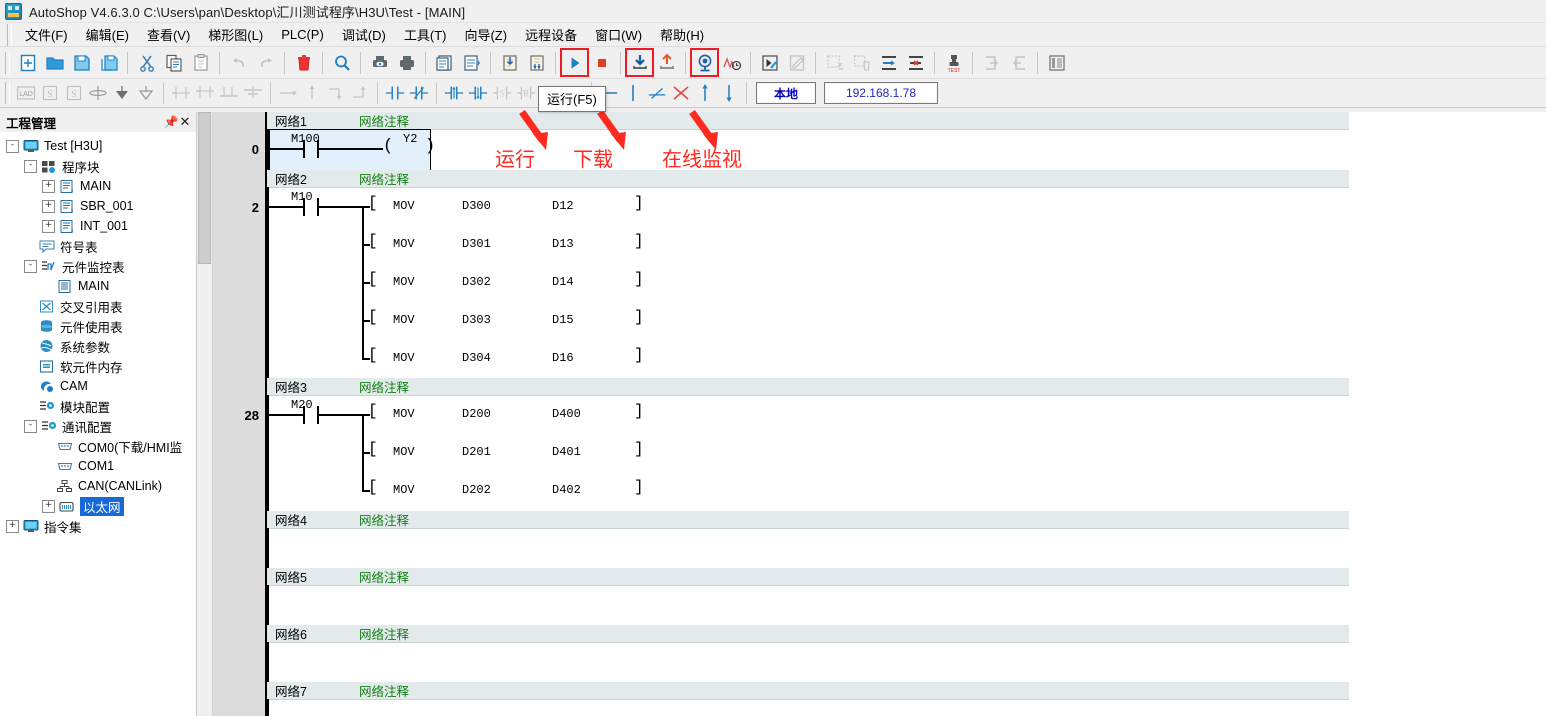 This screenshot has width=1546, height=716. I want to click on tree-item-5: 符号表, so click(99, 246).